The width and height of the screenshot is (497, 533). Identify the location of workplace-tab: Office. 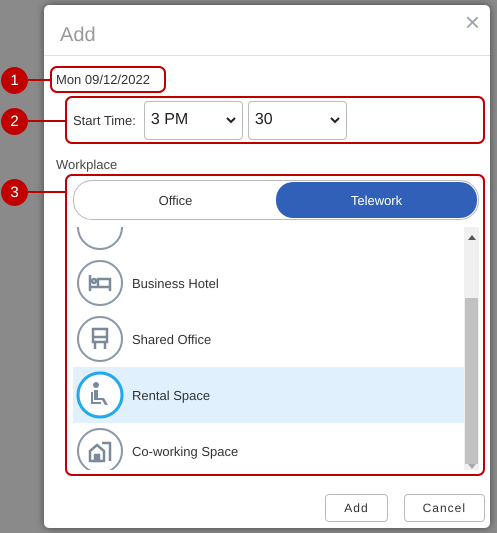
(175, 200).